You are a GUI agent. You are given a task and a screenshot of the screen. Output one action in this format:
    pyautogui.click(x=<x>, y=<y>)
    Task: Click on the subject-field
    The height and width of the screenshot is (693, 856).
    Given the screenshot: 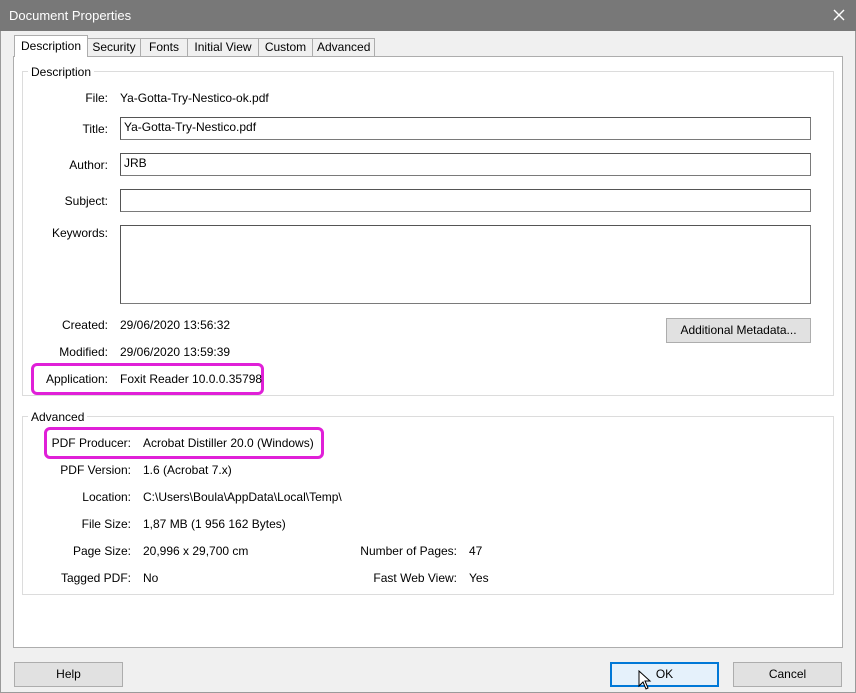 What is the action you would take?
    pyautogui.click(x=465, y=200)
    